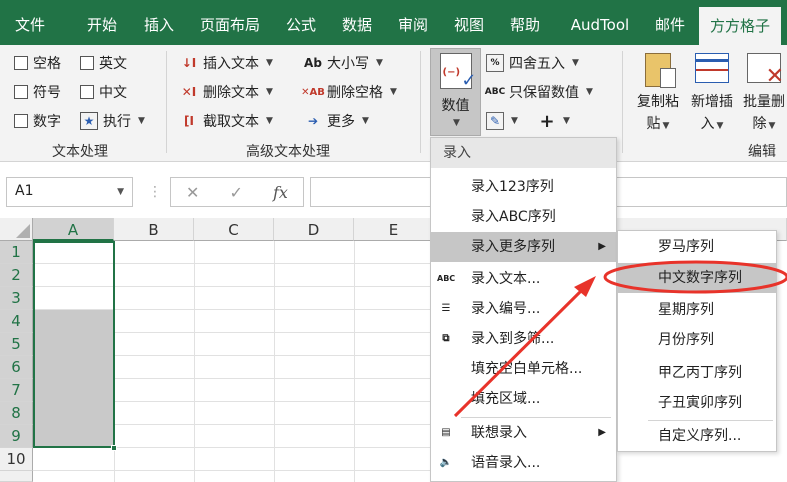 The height and width of the screenshot is (482, 787). What do you see at coordinates (234, 229) in the screenshot?
I see `column-header-c: C` at bounding box center [234, 229].